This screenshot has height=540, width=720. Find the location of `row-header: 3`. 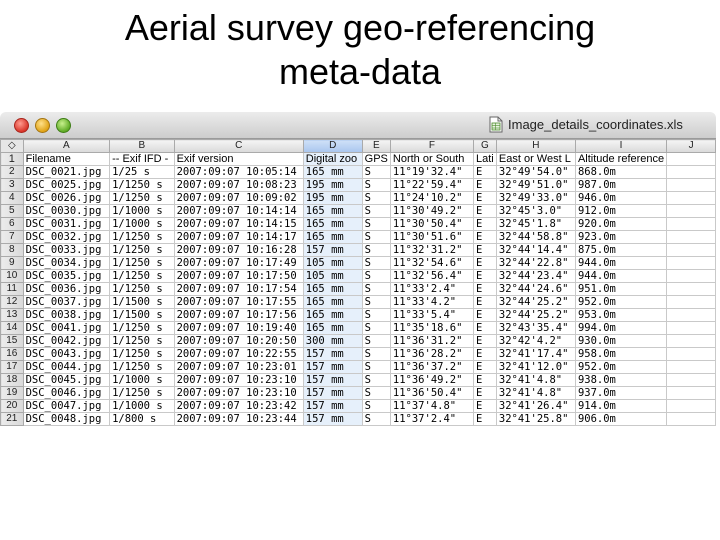

row-header: 3 is located at coordinates (12, 185).